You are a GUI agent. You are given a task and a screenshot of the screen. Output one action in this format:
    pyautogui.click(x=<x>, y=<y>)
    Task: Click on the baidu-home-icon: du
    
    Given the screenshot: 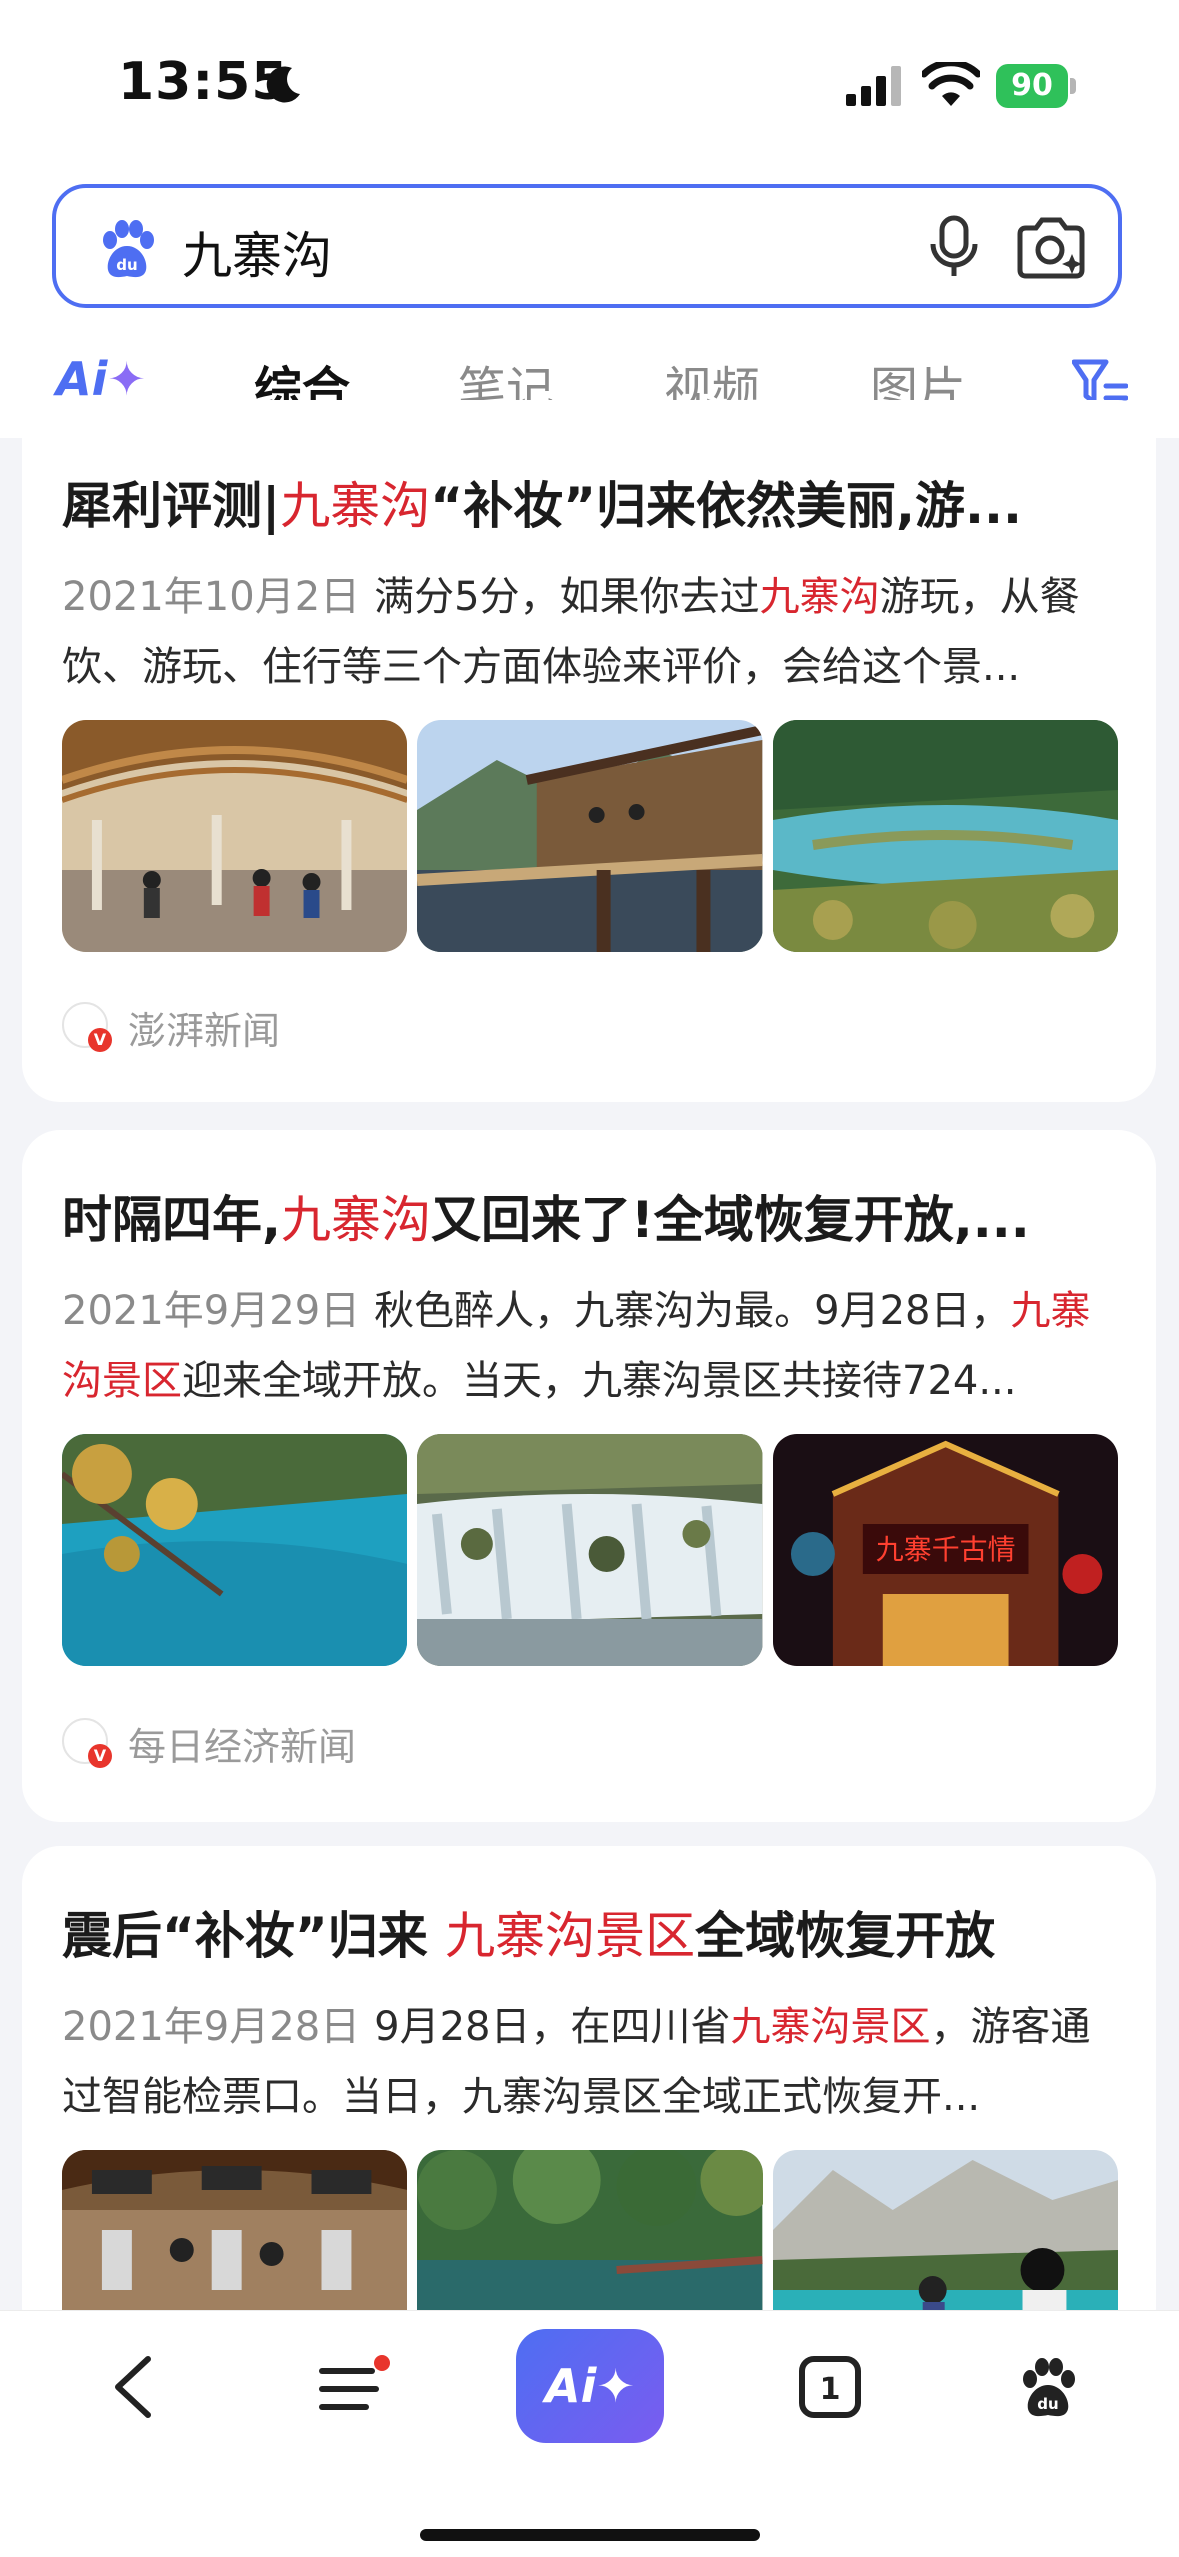 What is the action you would take?
    pyautogui.click(x=1048, y=2387)
    